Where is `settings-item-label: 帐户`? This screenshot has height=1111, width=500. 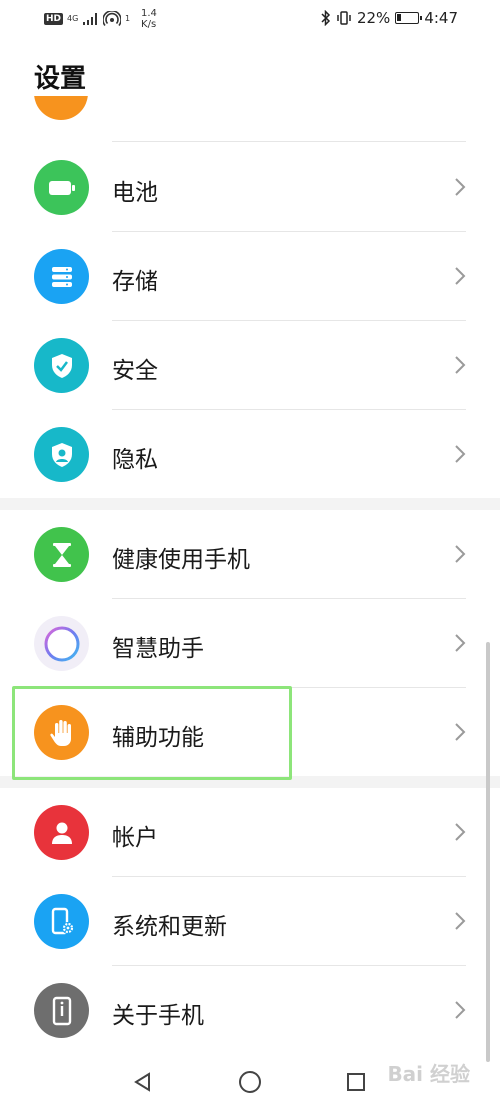
settings-item-label: 帐户 is located at coordinates (135, 838).